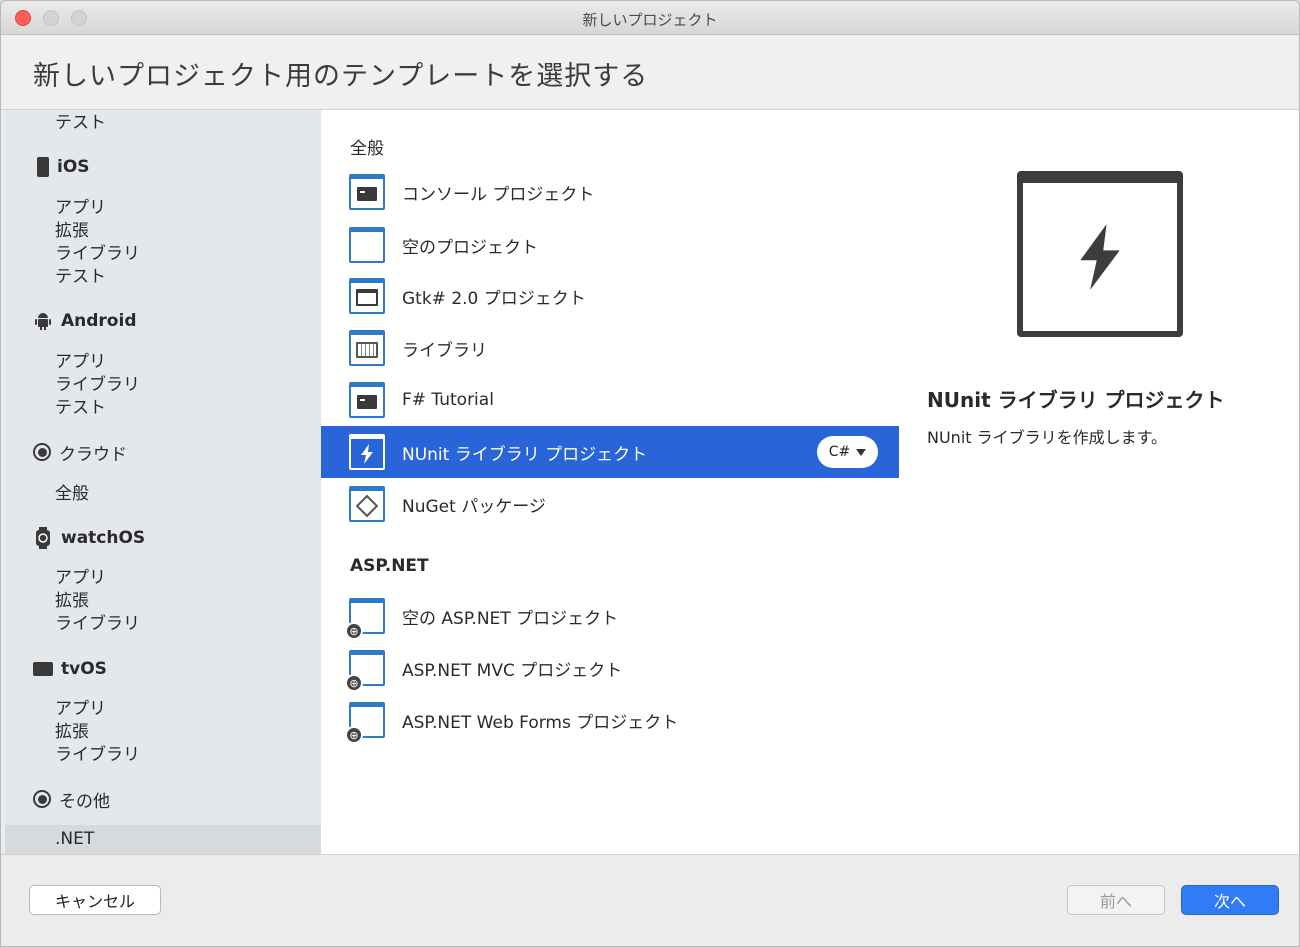  I want to click on section-heading-general: 全般, so click(367, 149).